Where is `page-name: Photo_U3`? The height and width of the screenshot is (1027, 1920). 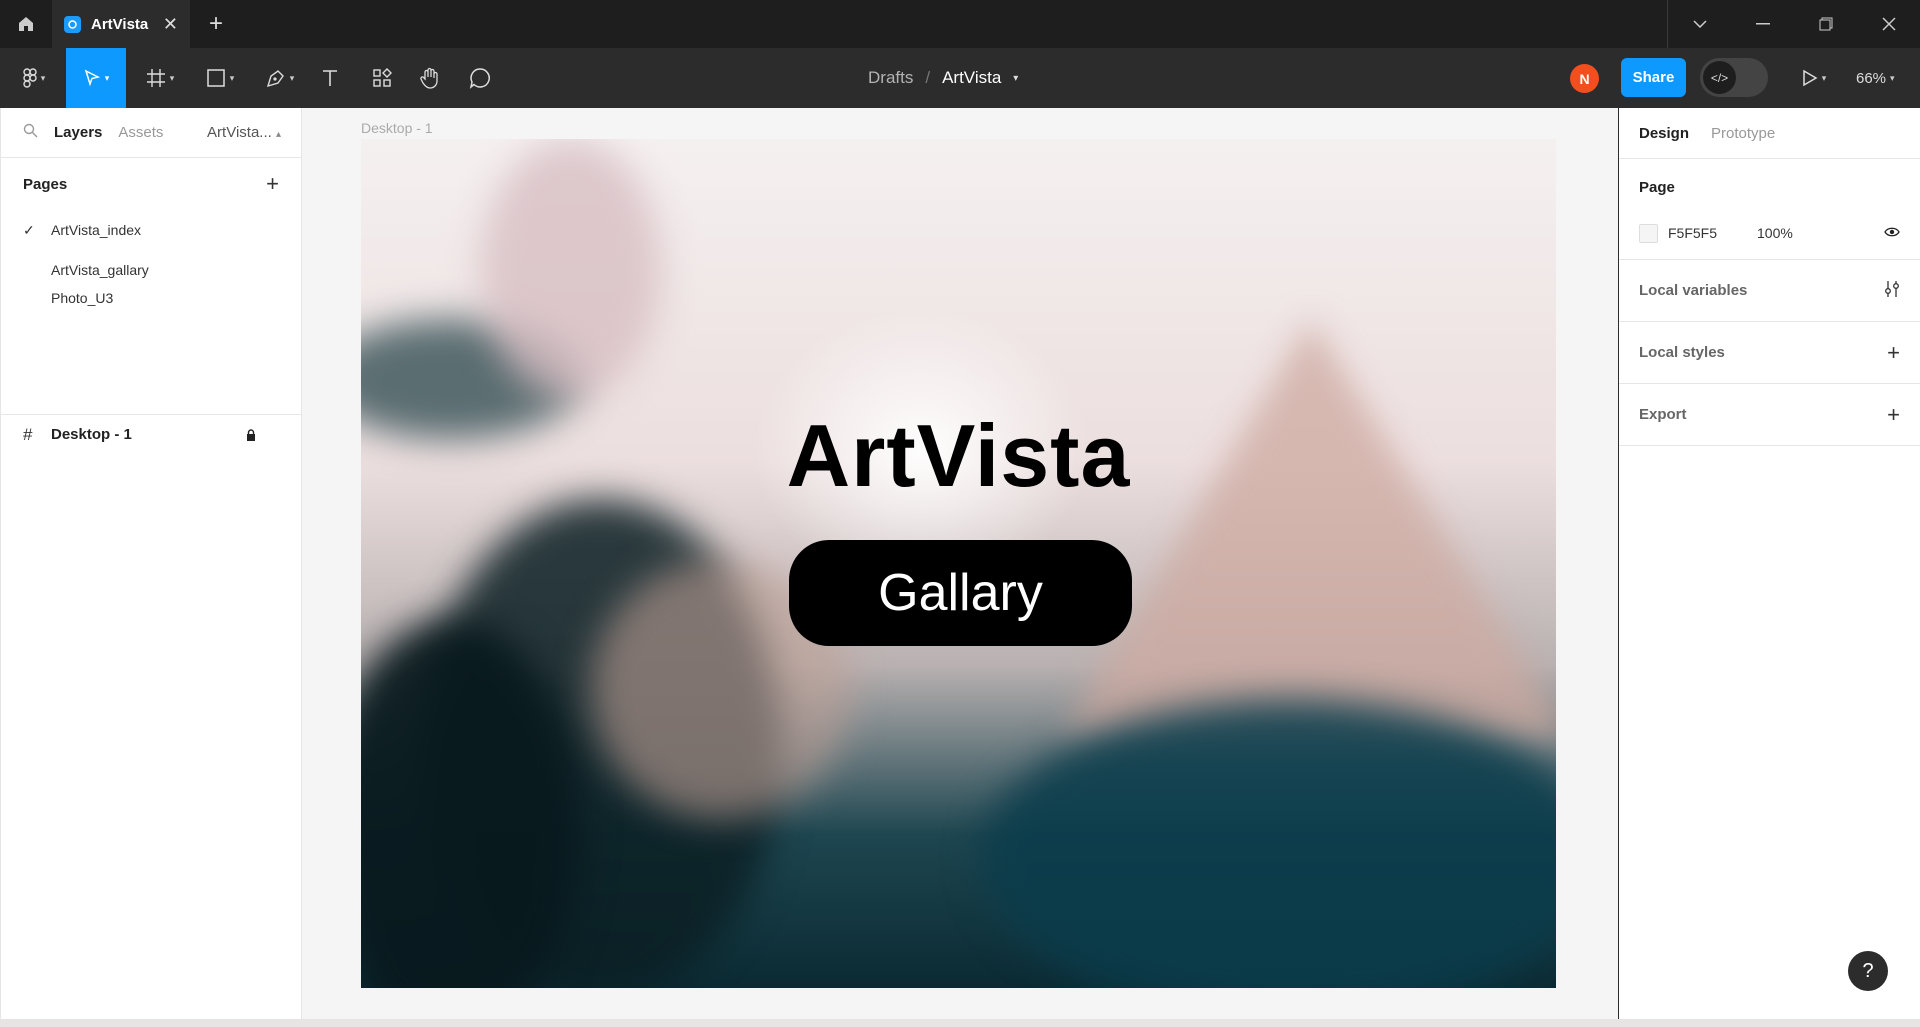
page-name: Photo_U3 is located at coordinates (82, 298).